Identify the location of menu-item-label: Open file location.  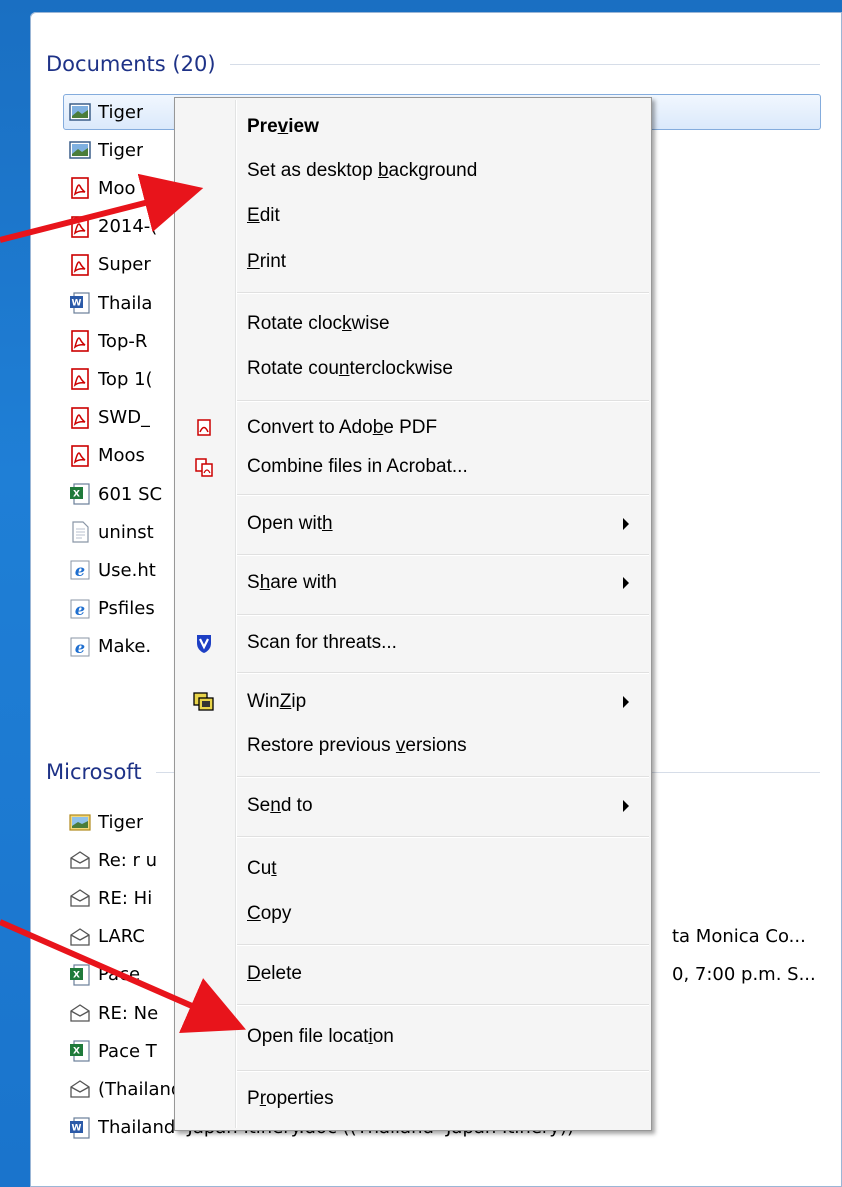
(320, 1037).